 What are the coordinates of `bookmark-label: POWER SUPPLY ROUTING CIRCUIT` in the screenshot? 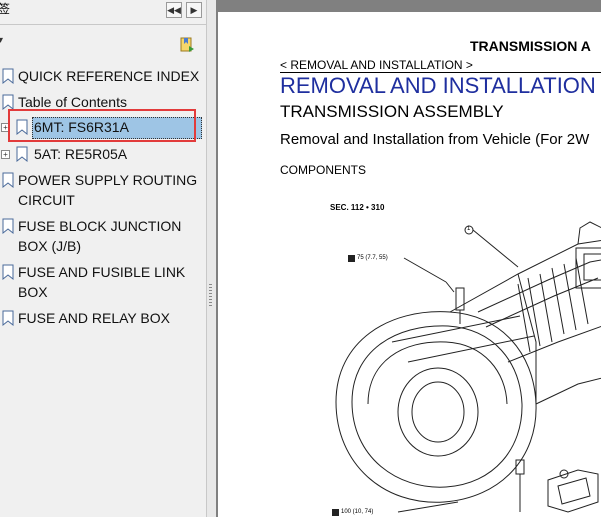 It's located at (108, 190).